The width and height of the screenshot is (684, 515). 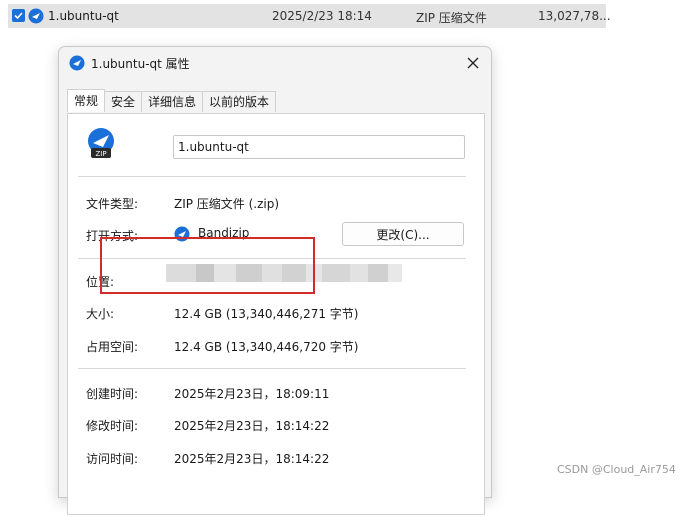 I want to click on accessed-label: 访问时间:, so click(x=112, y=459).